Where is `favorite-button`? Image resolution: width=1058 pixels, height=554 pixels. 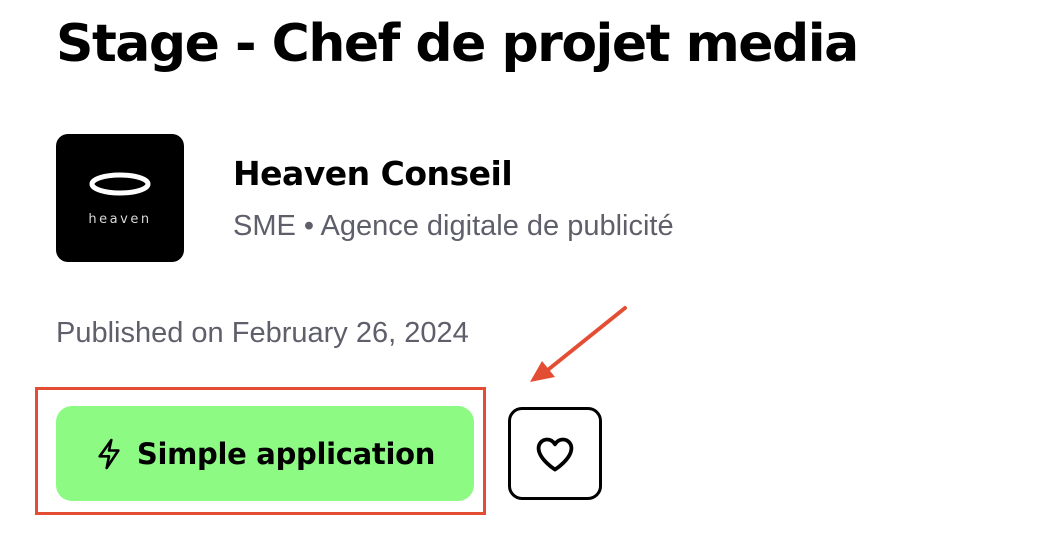
favorite-button is located at coordinates (555, 453).